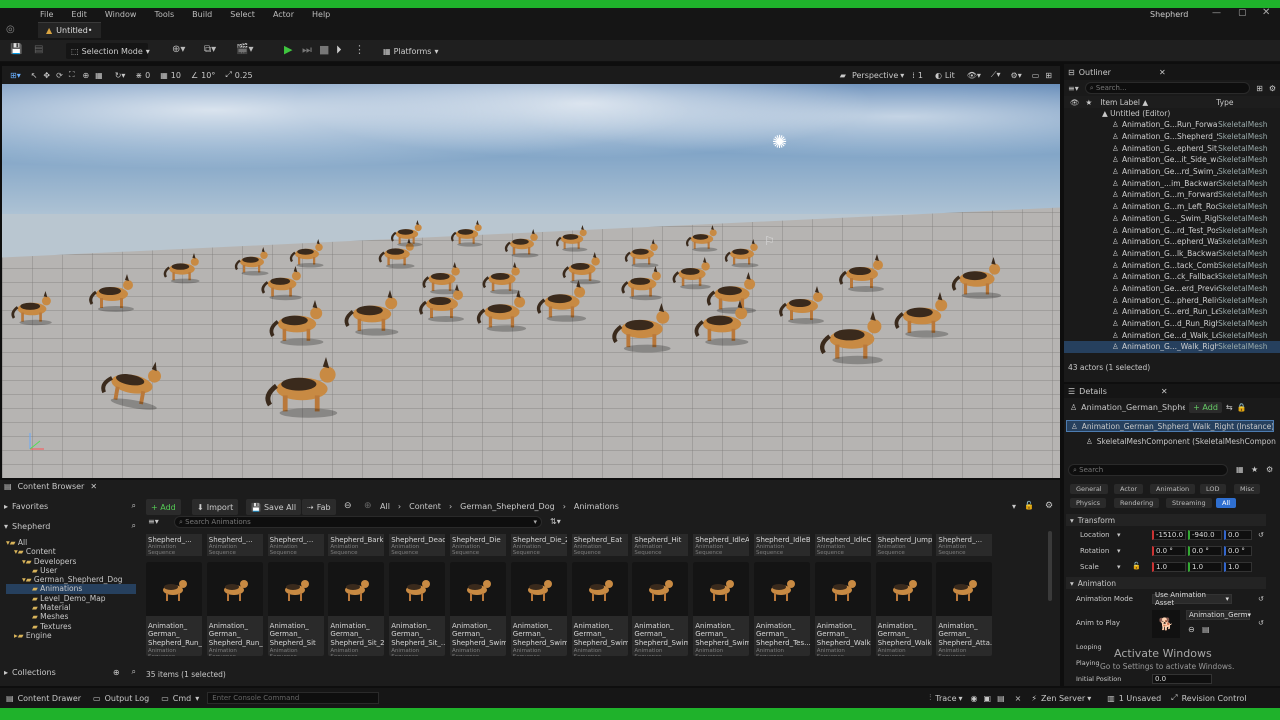 The image size is (1280, 720). I want to click on anim-thumbnail: 🐕, so click(1166, 624).